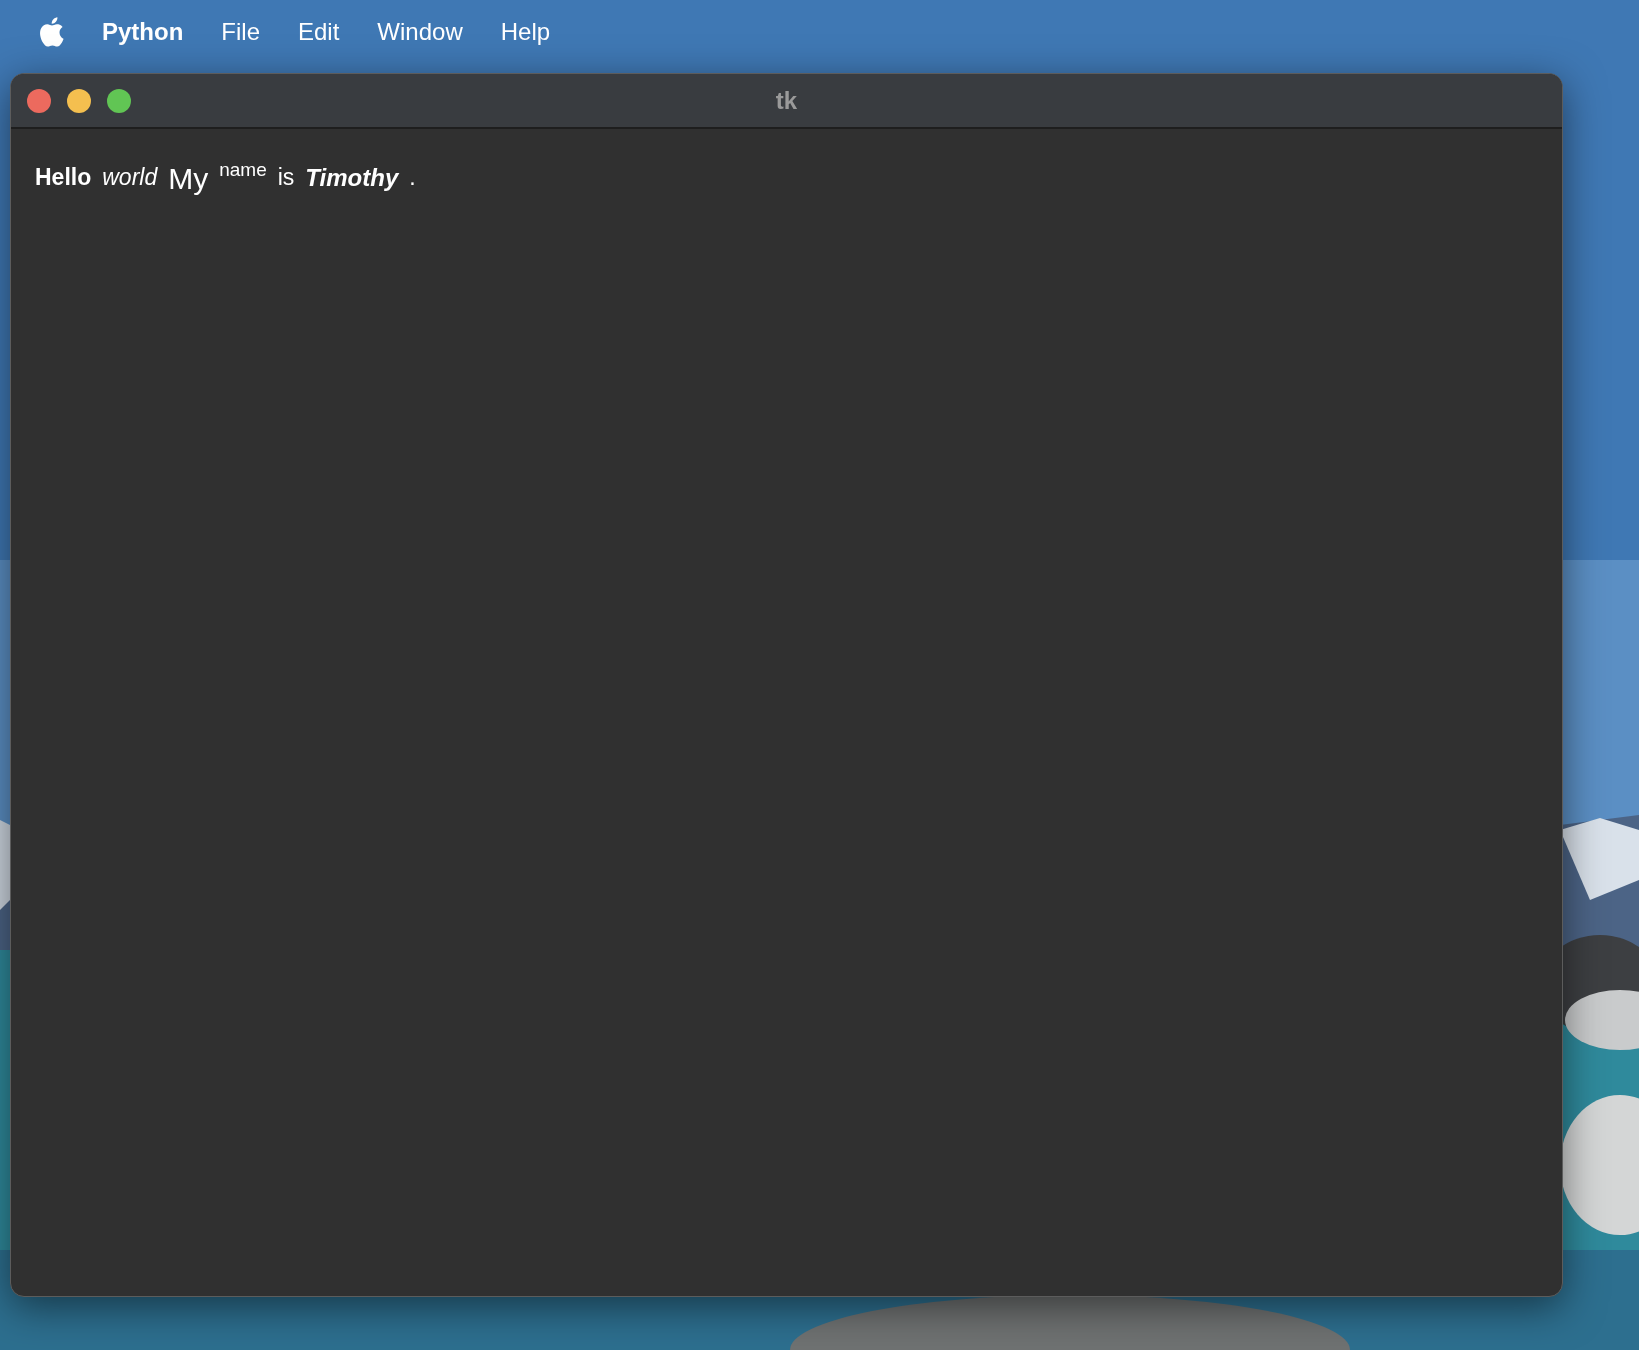 This screenshot has height=1350, width=1639. What do you see at coordinates (79, 100) in the screenshot?
I see `minimize-button` at bounding box center [79, 100].